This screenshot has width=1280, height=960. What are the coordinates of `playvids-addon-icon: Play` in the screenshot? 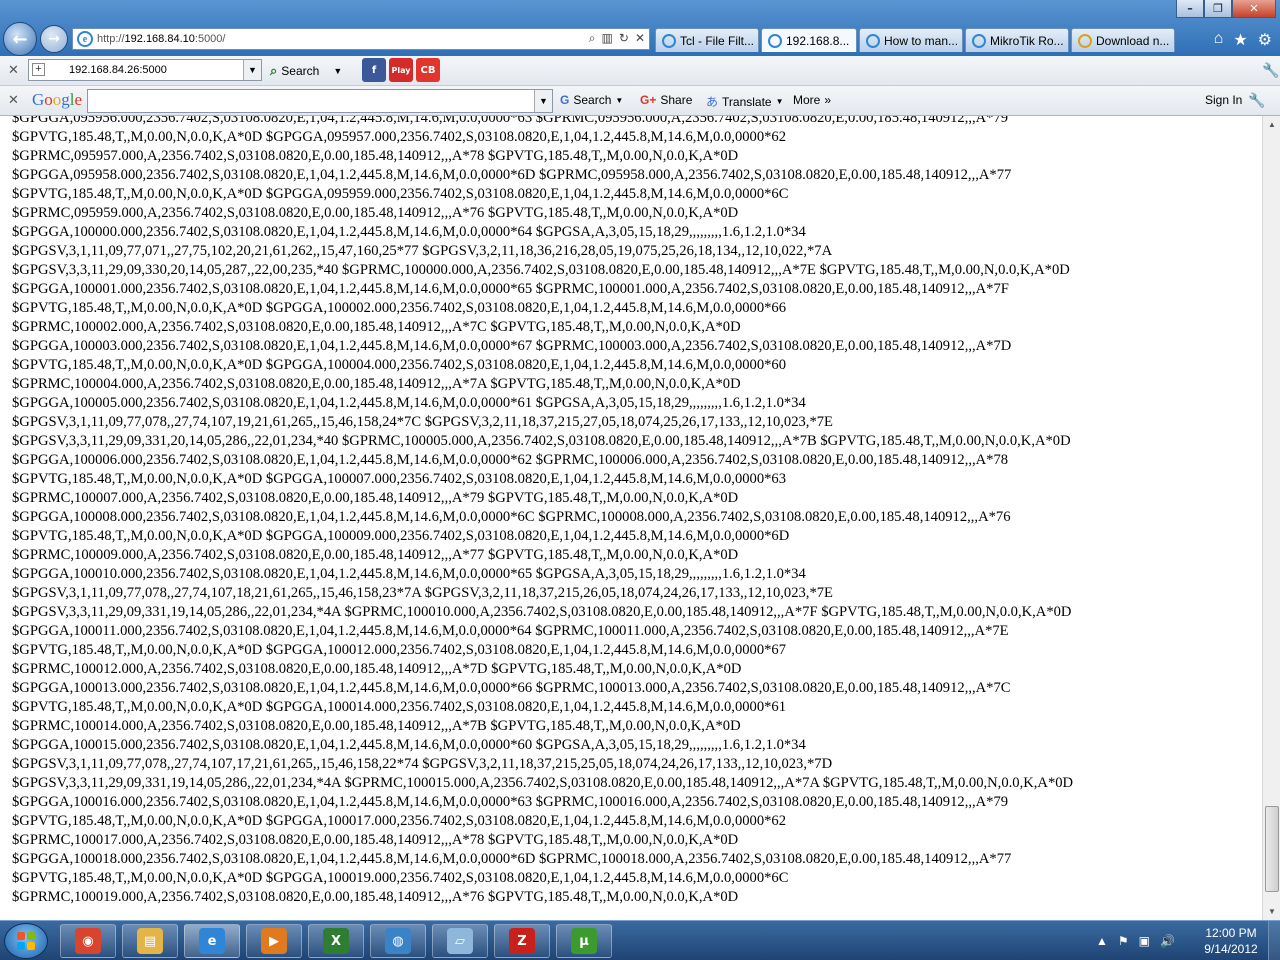 It's located at (401, 70).